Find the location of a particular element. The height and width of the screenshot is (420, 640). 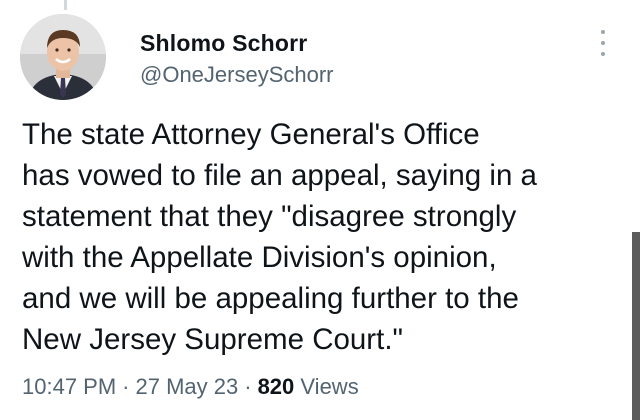

tweet-meta: 10:47 PM · 27 May 23 · 820 Views is located at coordinates (190, 387).